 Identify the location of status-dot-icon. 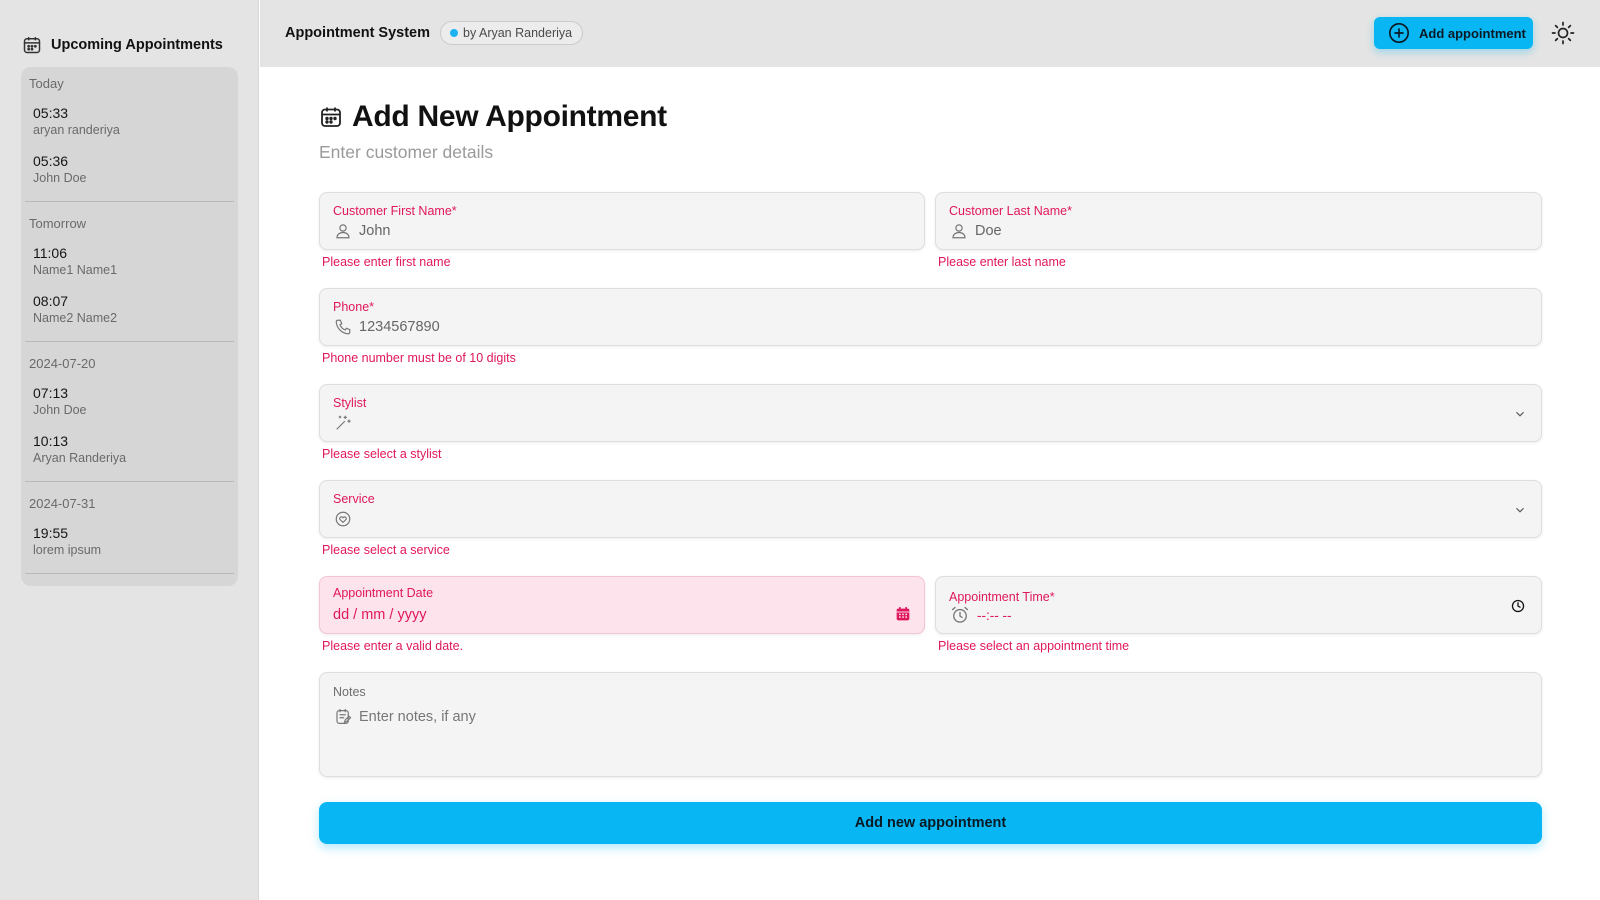
(454, 33).